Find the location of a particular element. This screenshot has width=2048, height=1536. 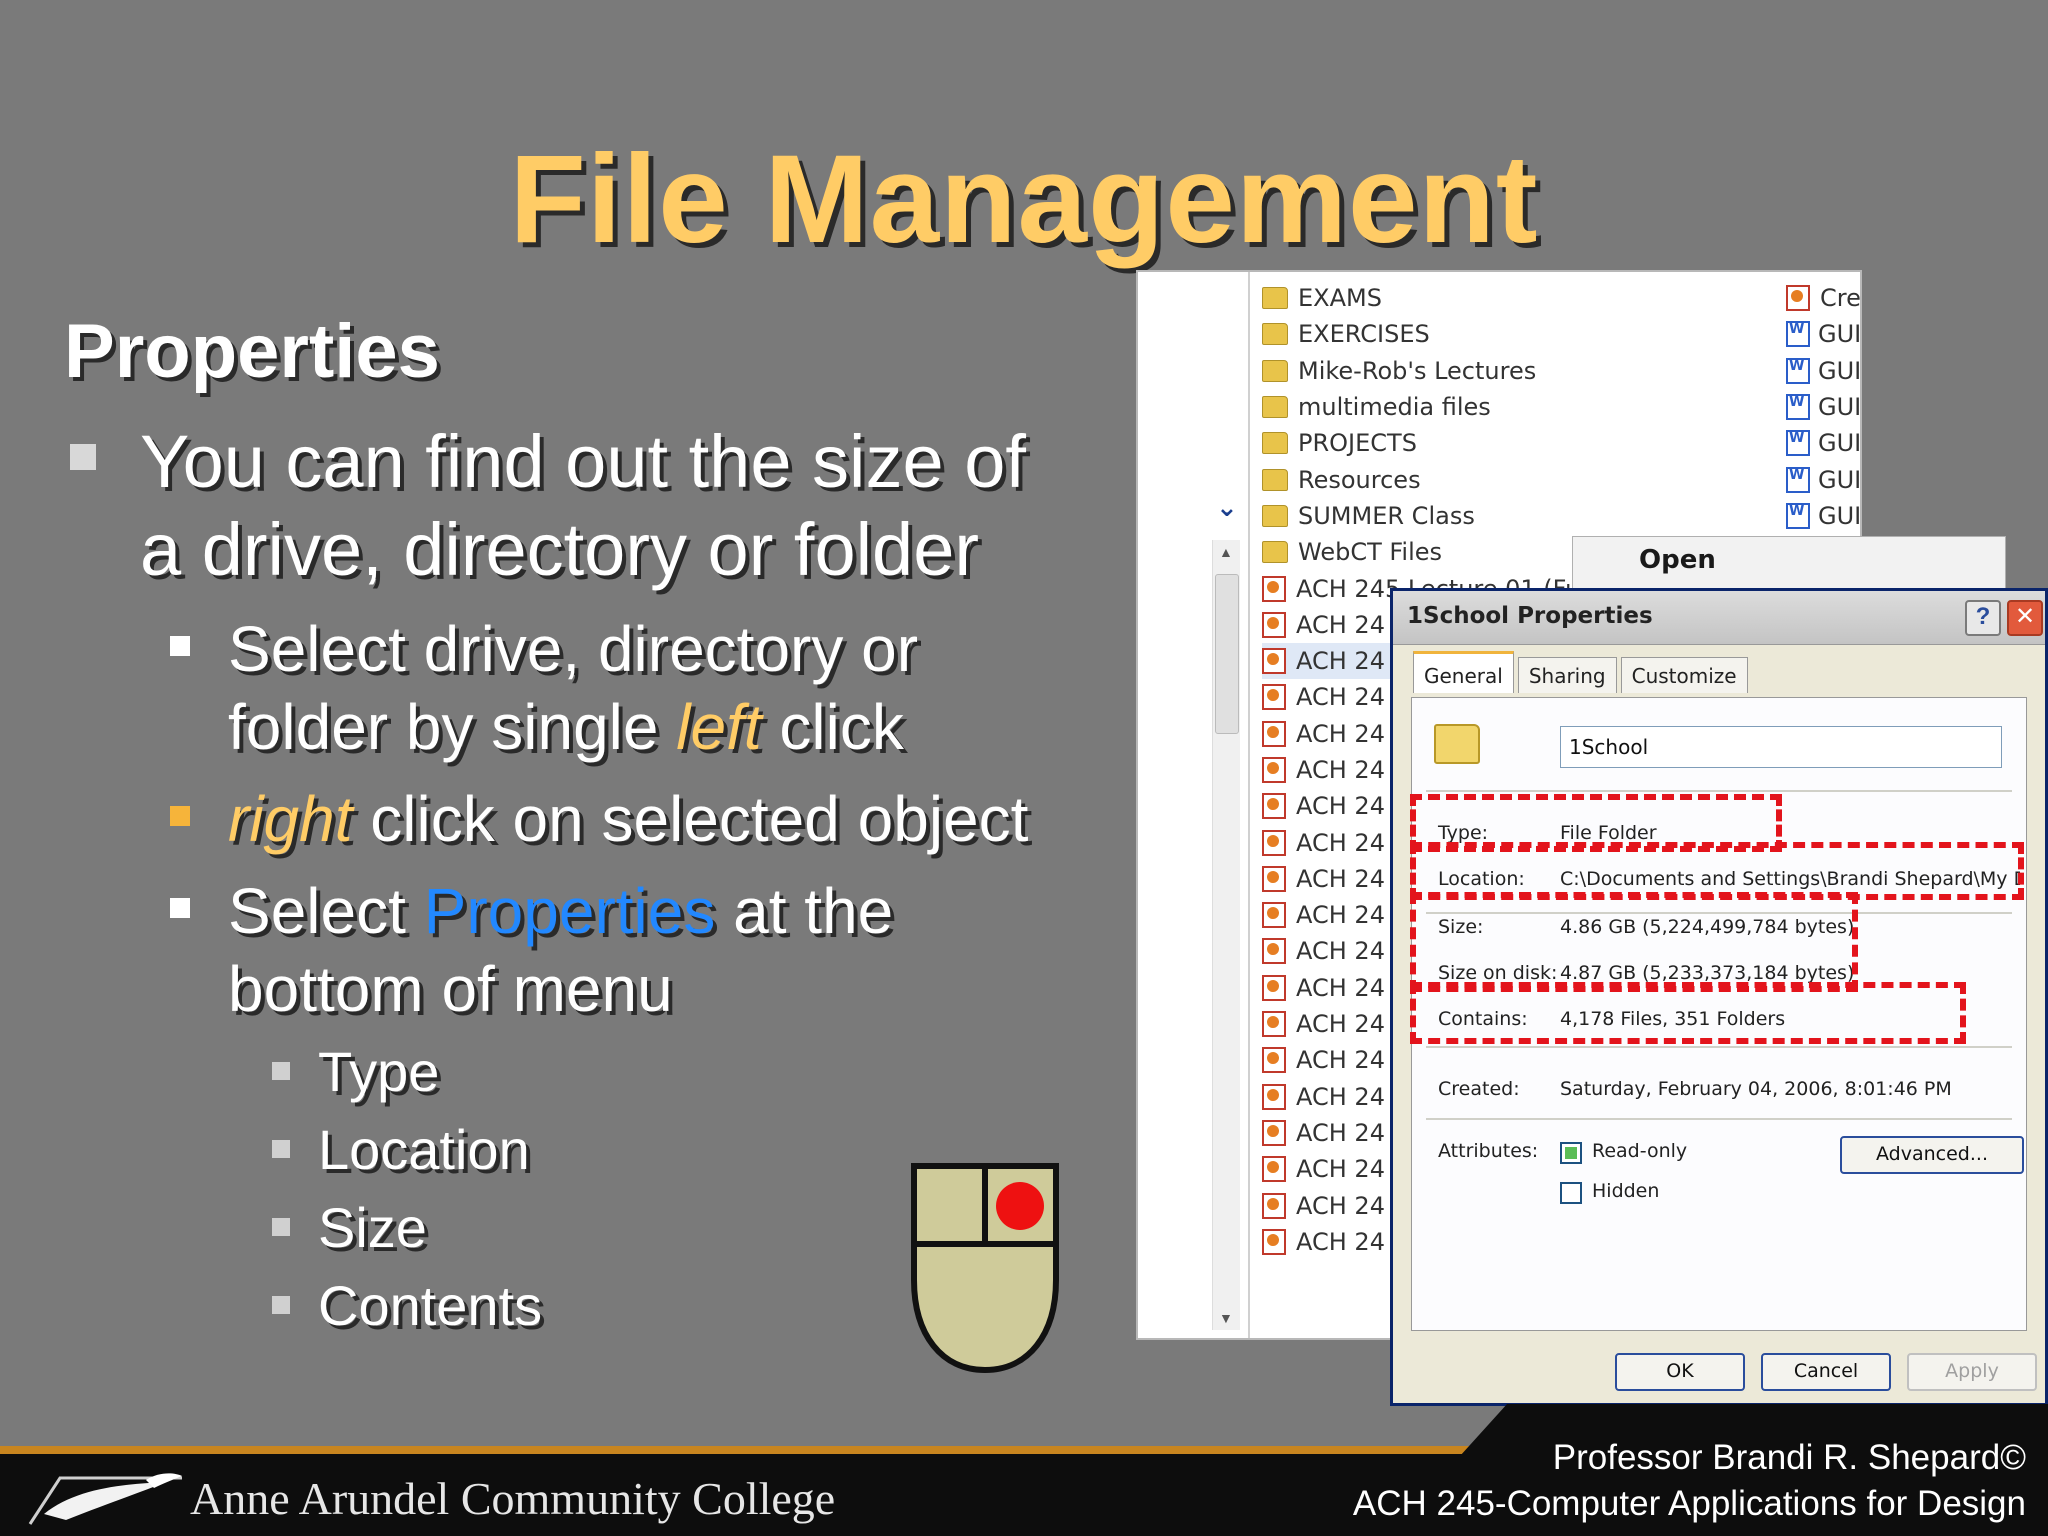

item-contents: Contents is located at coordinates (430, 1305).